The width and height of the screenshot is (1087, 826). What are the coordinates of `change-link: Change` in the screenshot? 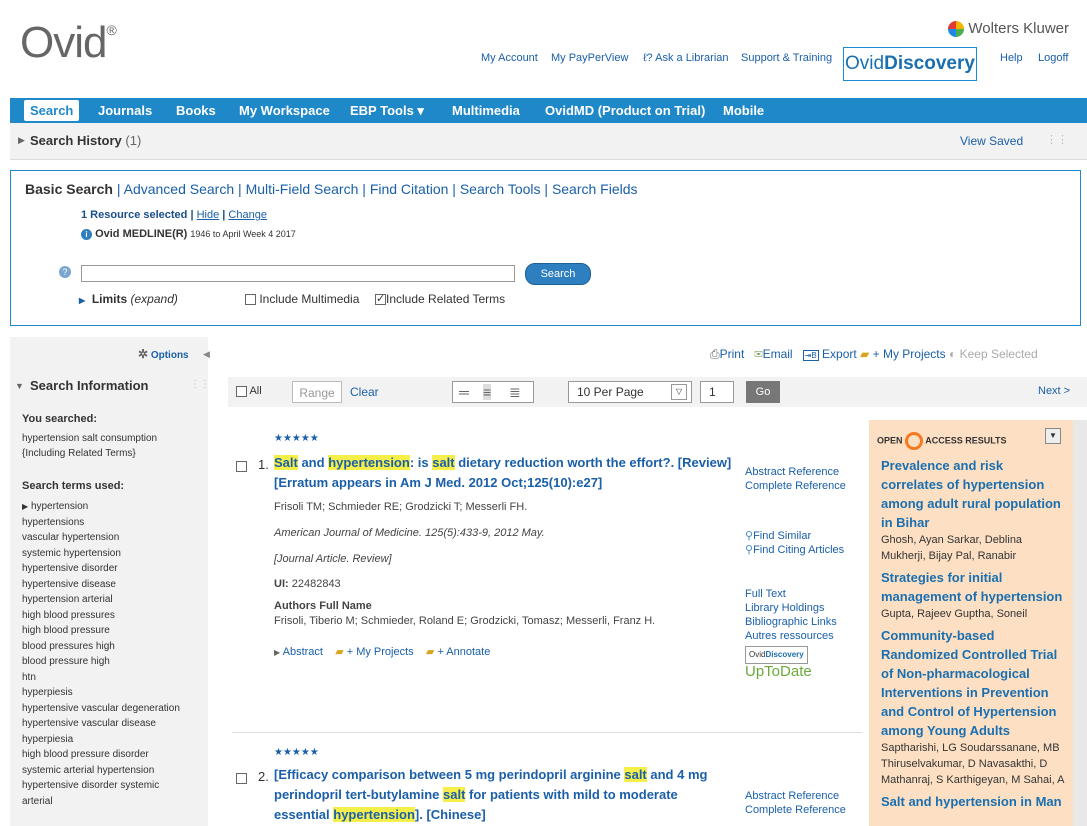 It's located at (247, 215).